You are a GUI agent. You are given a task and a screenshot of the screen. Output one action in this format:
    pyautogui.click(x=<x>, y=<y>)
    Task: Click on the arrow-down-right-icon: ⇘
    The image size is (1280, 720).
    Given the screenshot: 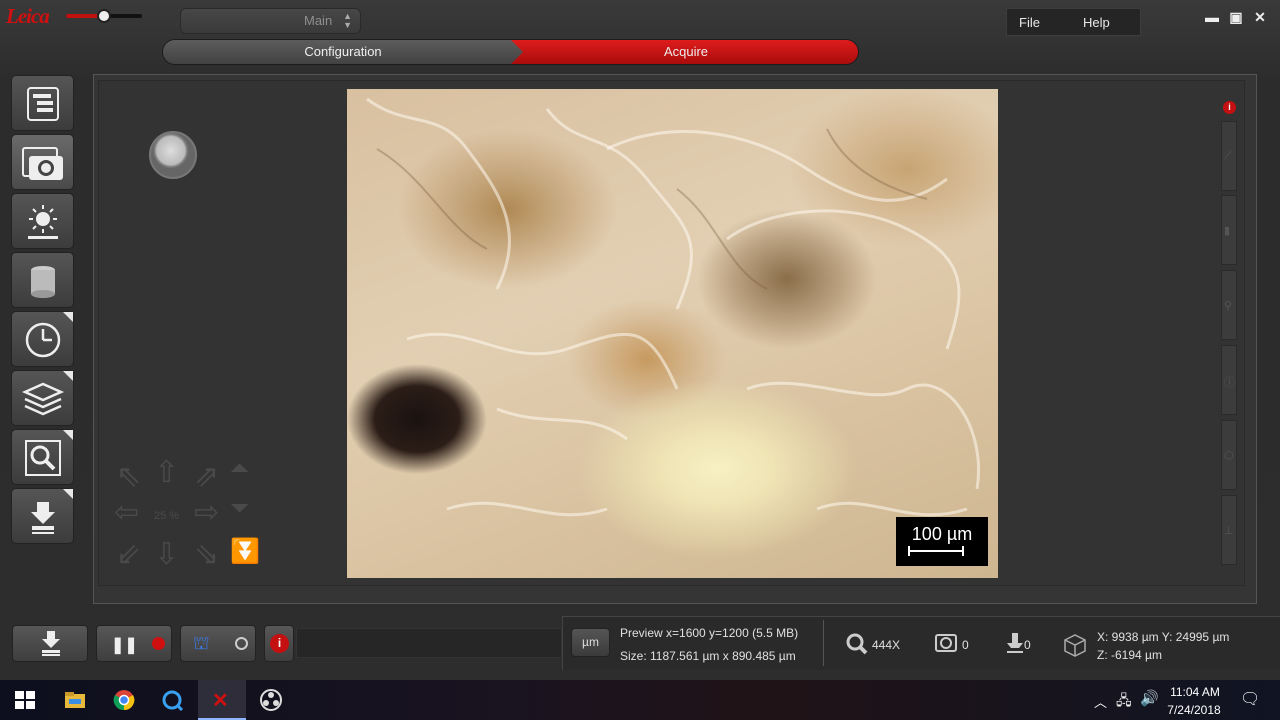 What is the action you would take?
    pyautogui.click(x=206, y=554)
    